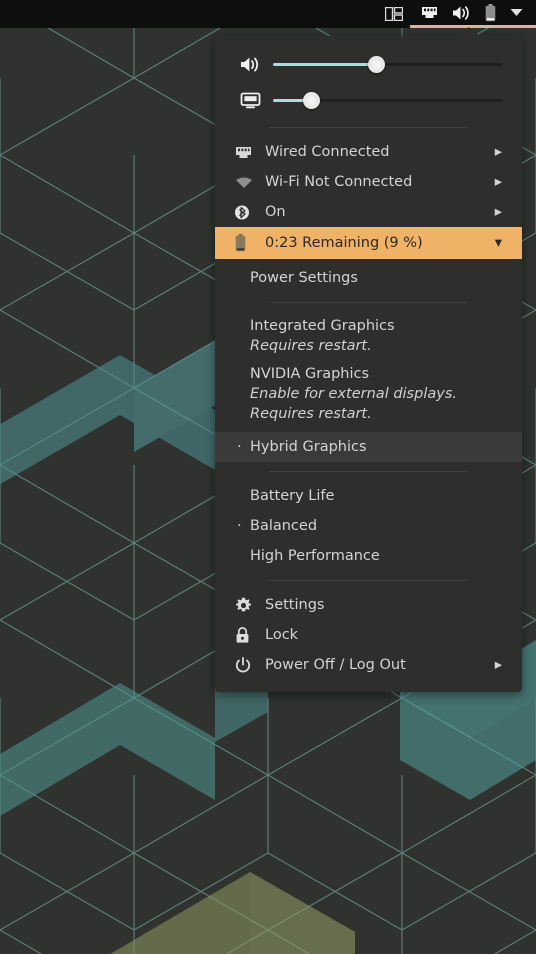  I want to click on menu-item-label: 0:23 Remaining (9 %), so click(344, 243).